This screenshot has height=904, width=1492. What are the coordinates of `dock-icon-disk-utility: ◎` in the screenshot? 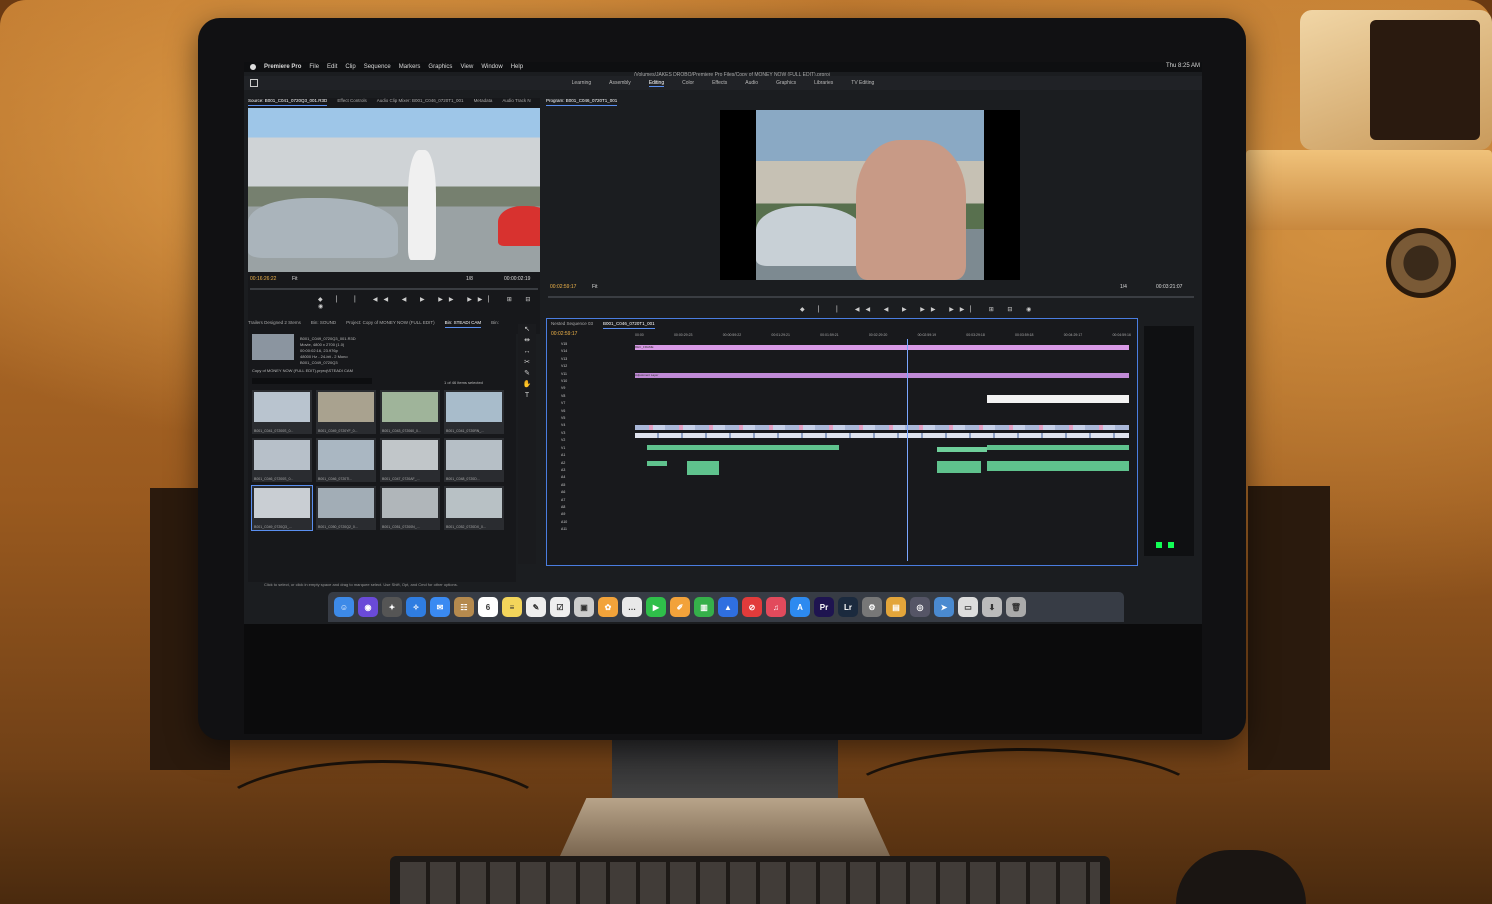 It's located at (920, 607).